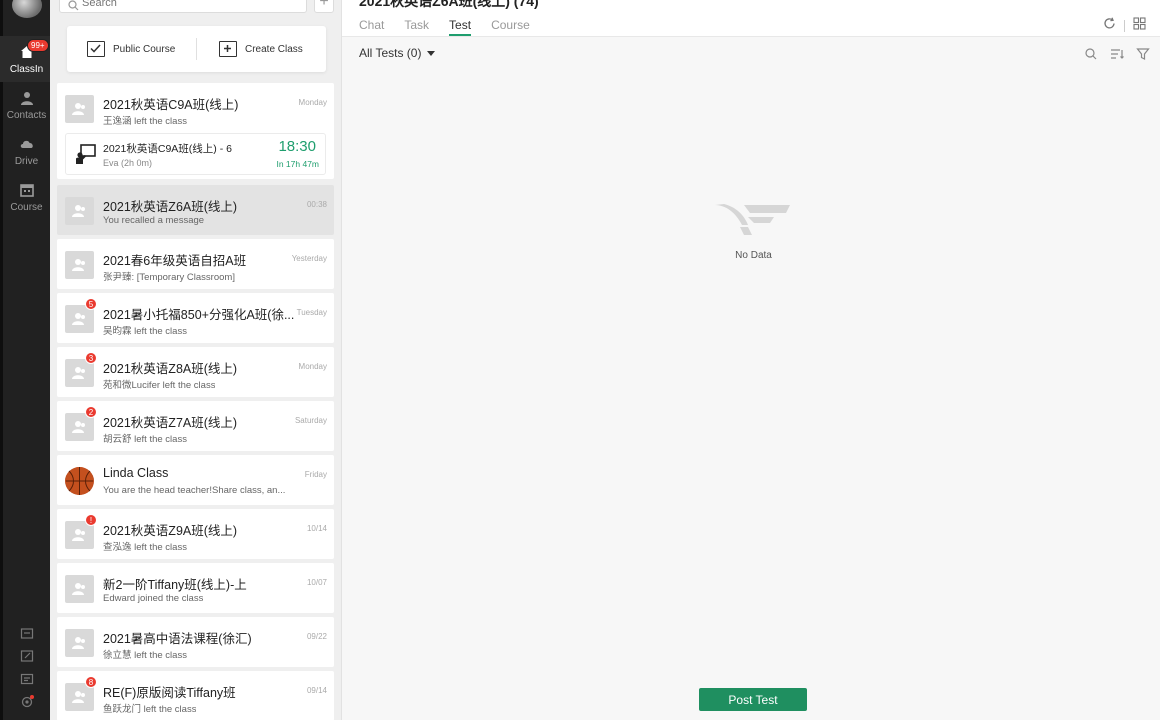 This screenshot has width=1160, height=720. What do you see at coordinates (316, 582) in the screenshot?
I see `conversation-time: 10/07` at bounding box center [316, 582].